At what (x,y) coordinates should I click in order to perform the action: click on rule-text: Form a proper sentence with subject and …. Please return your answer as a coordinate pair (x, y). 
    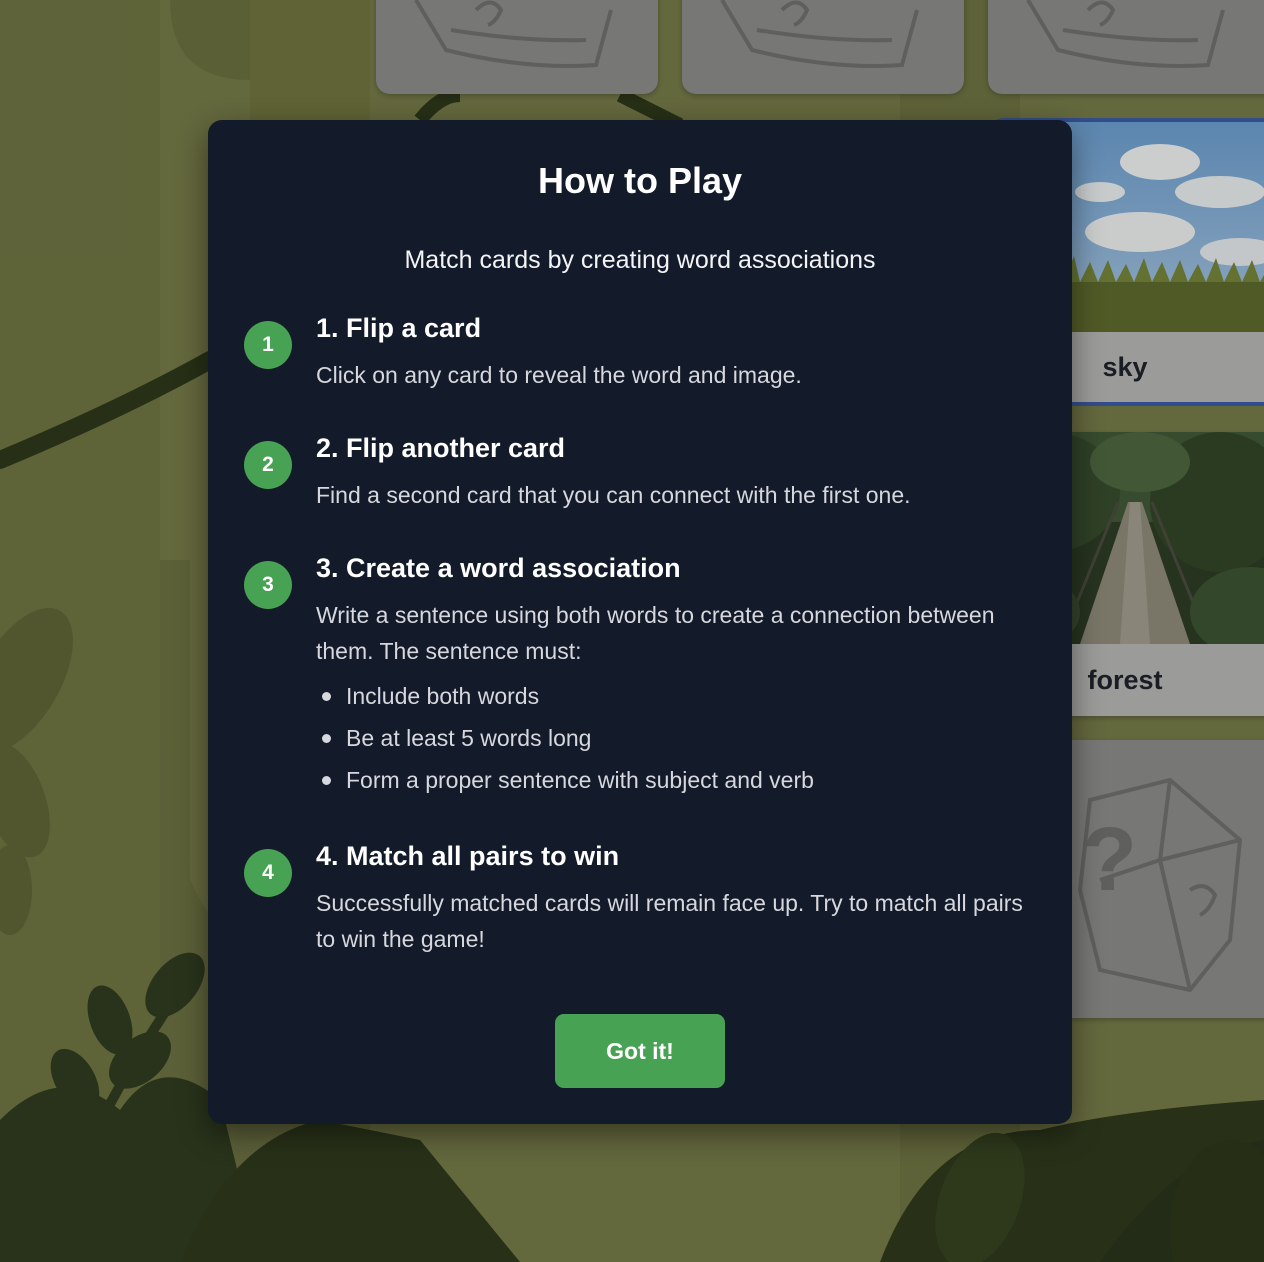
    Looking at the image, I should click on (580, 780).